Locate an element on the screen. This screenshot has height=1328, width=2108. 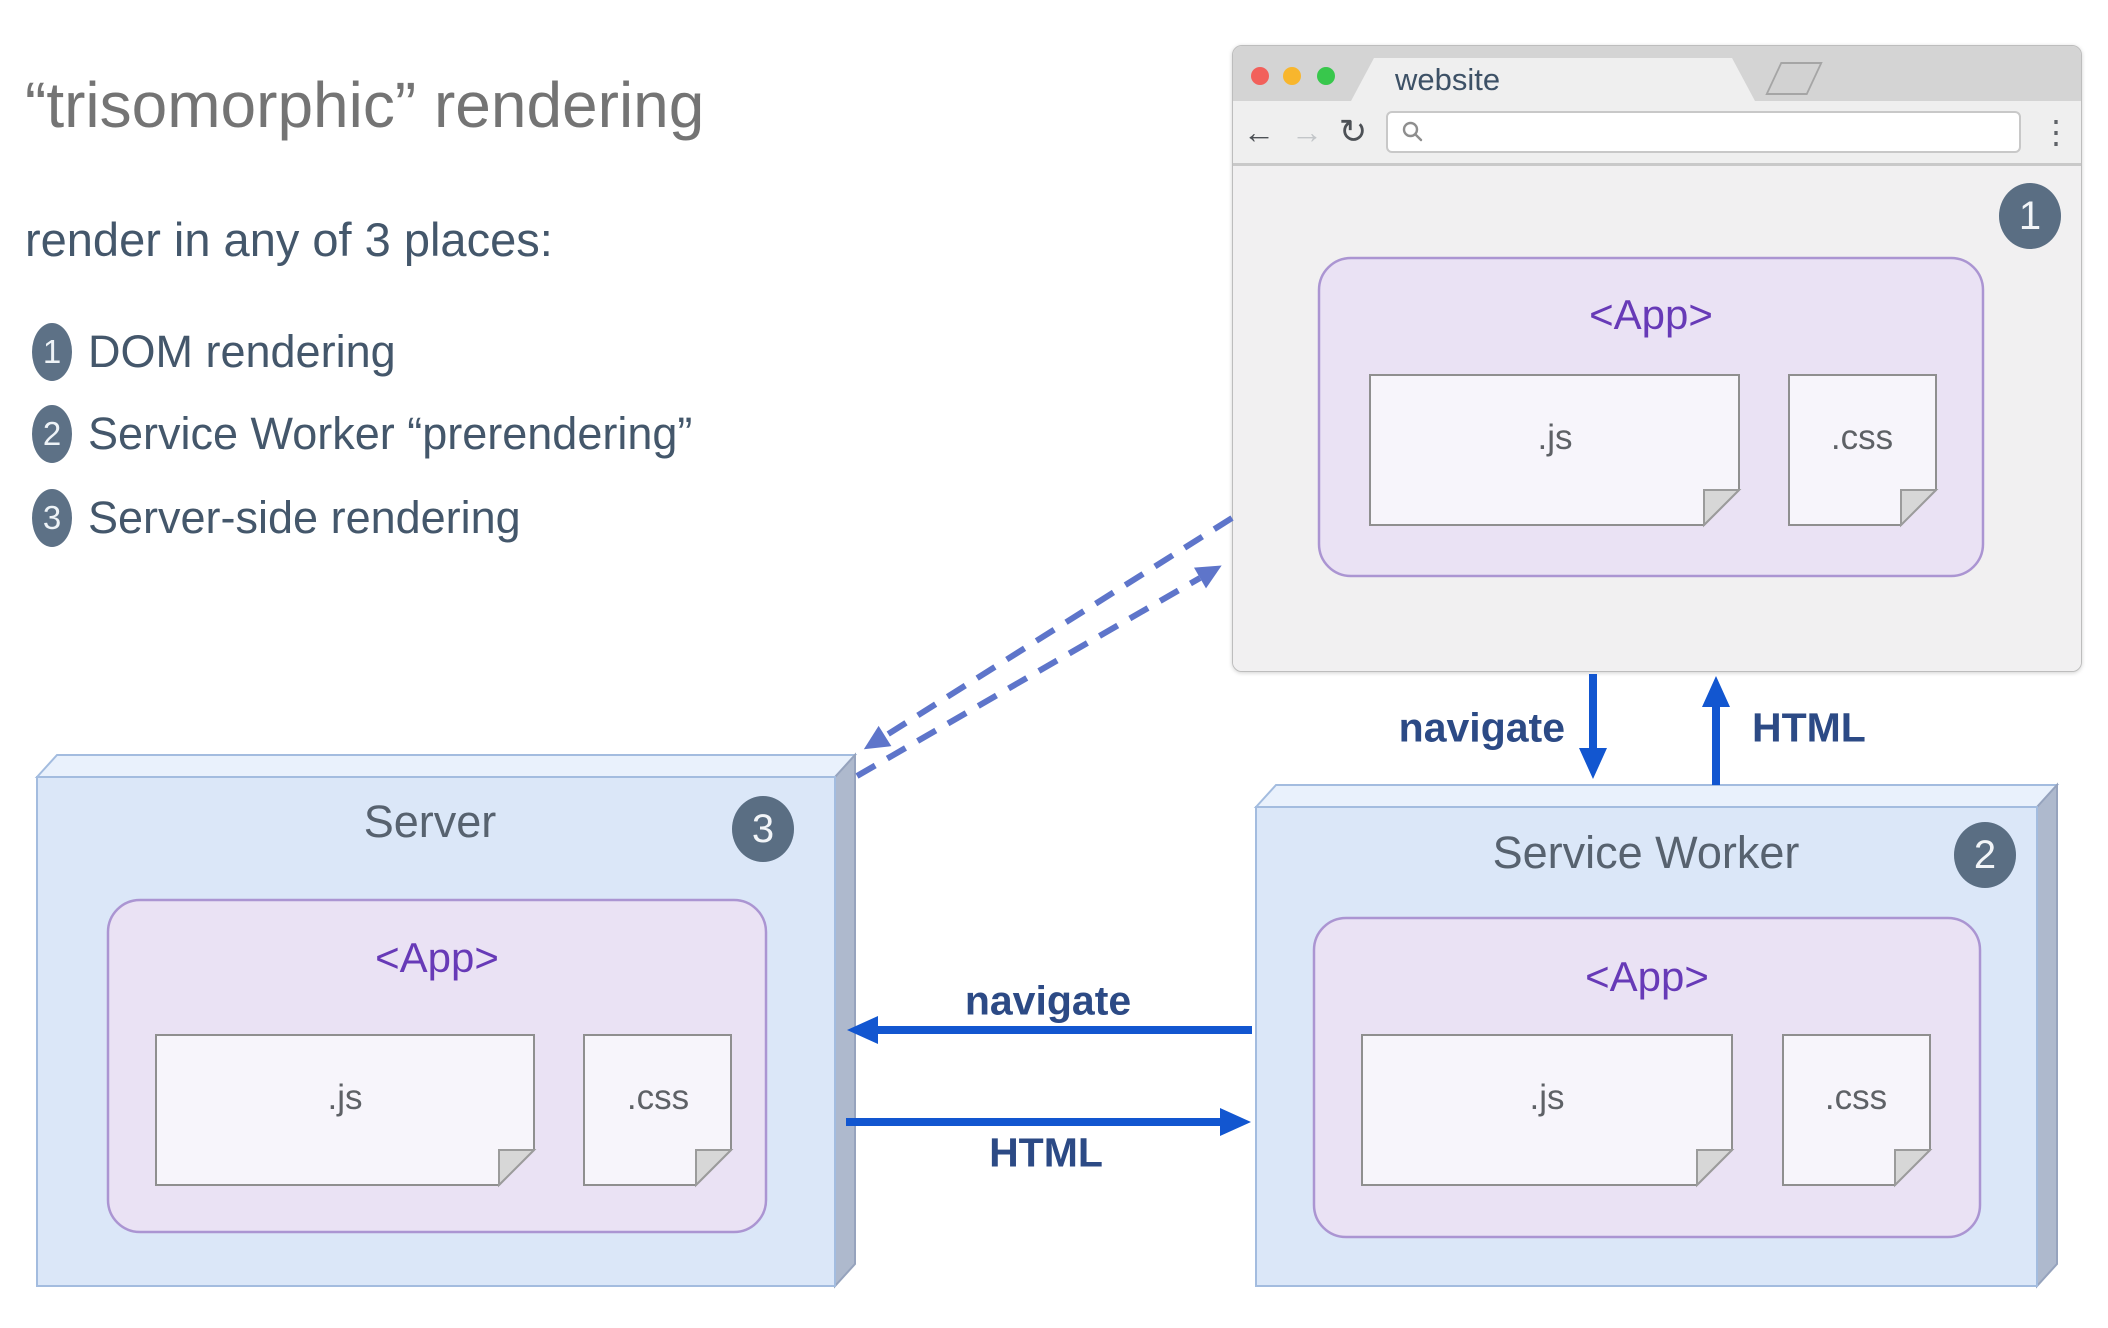
back-icon: ← is located at coordinates (1259, 132).